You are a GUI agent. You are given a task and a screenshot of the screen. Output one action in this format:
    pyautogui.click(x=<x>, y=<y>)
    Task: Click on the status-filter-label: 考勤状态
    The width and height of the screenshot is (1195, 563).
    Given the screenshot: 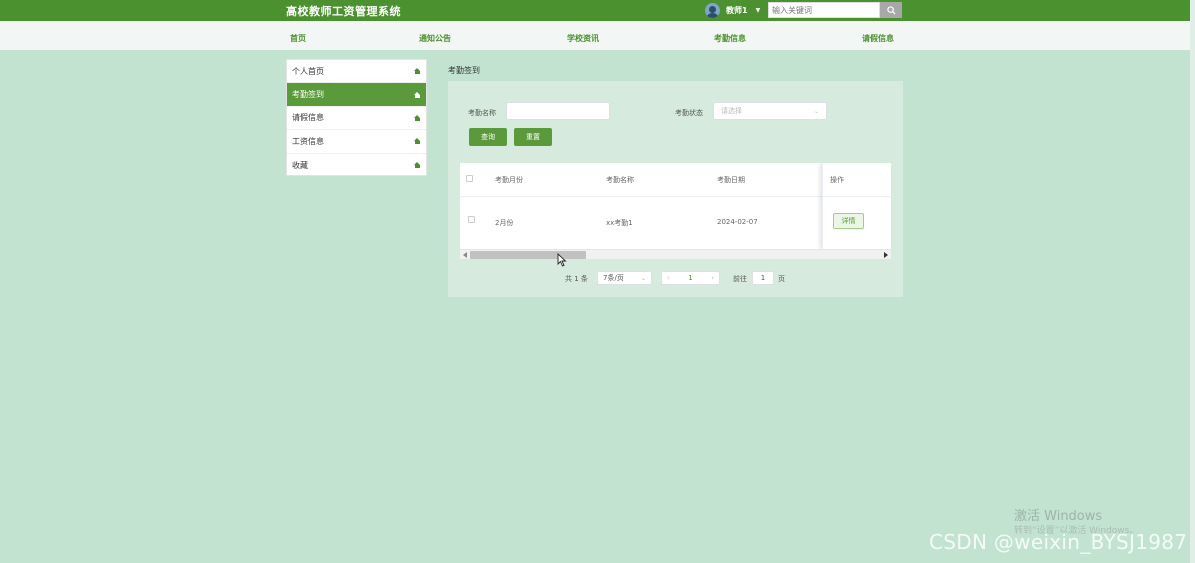 What is the action you would take?
    pyautogui.click(x=689, y=113)
    